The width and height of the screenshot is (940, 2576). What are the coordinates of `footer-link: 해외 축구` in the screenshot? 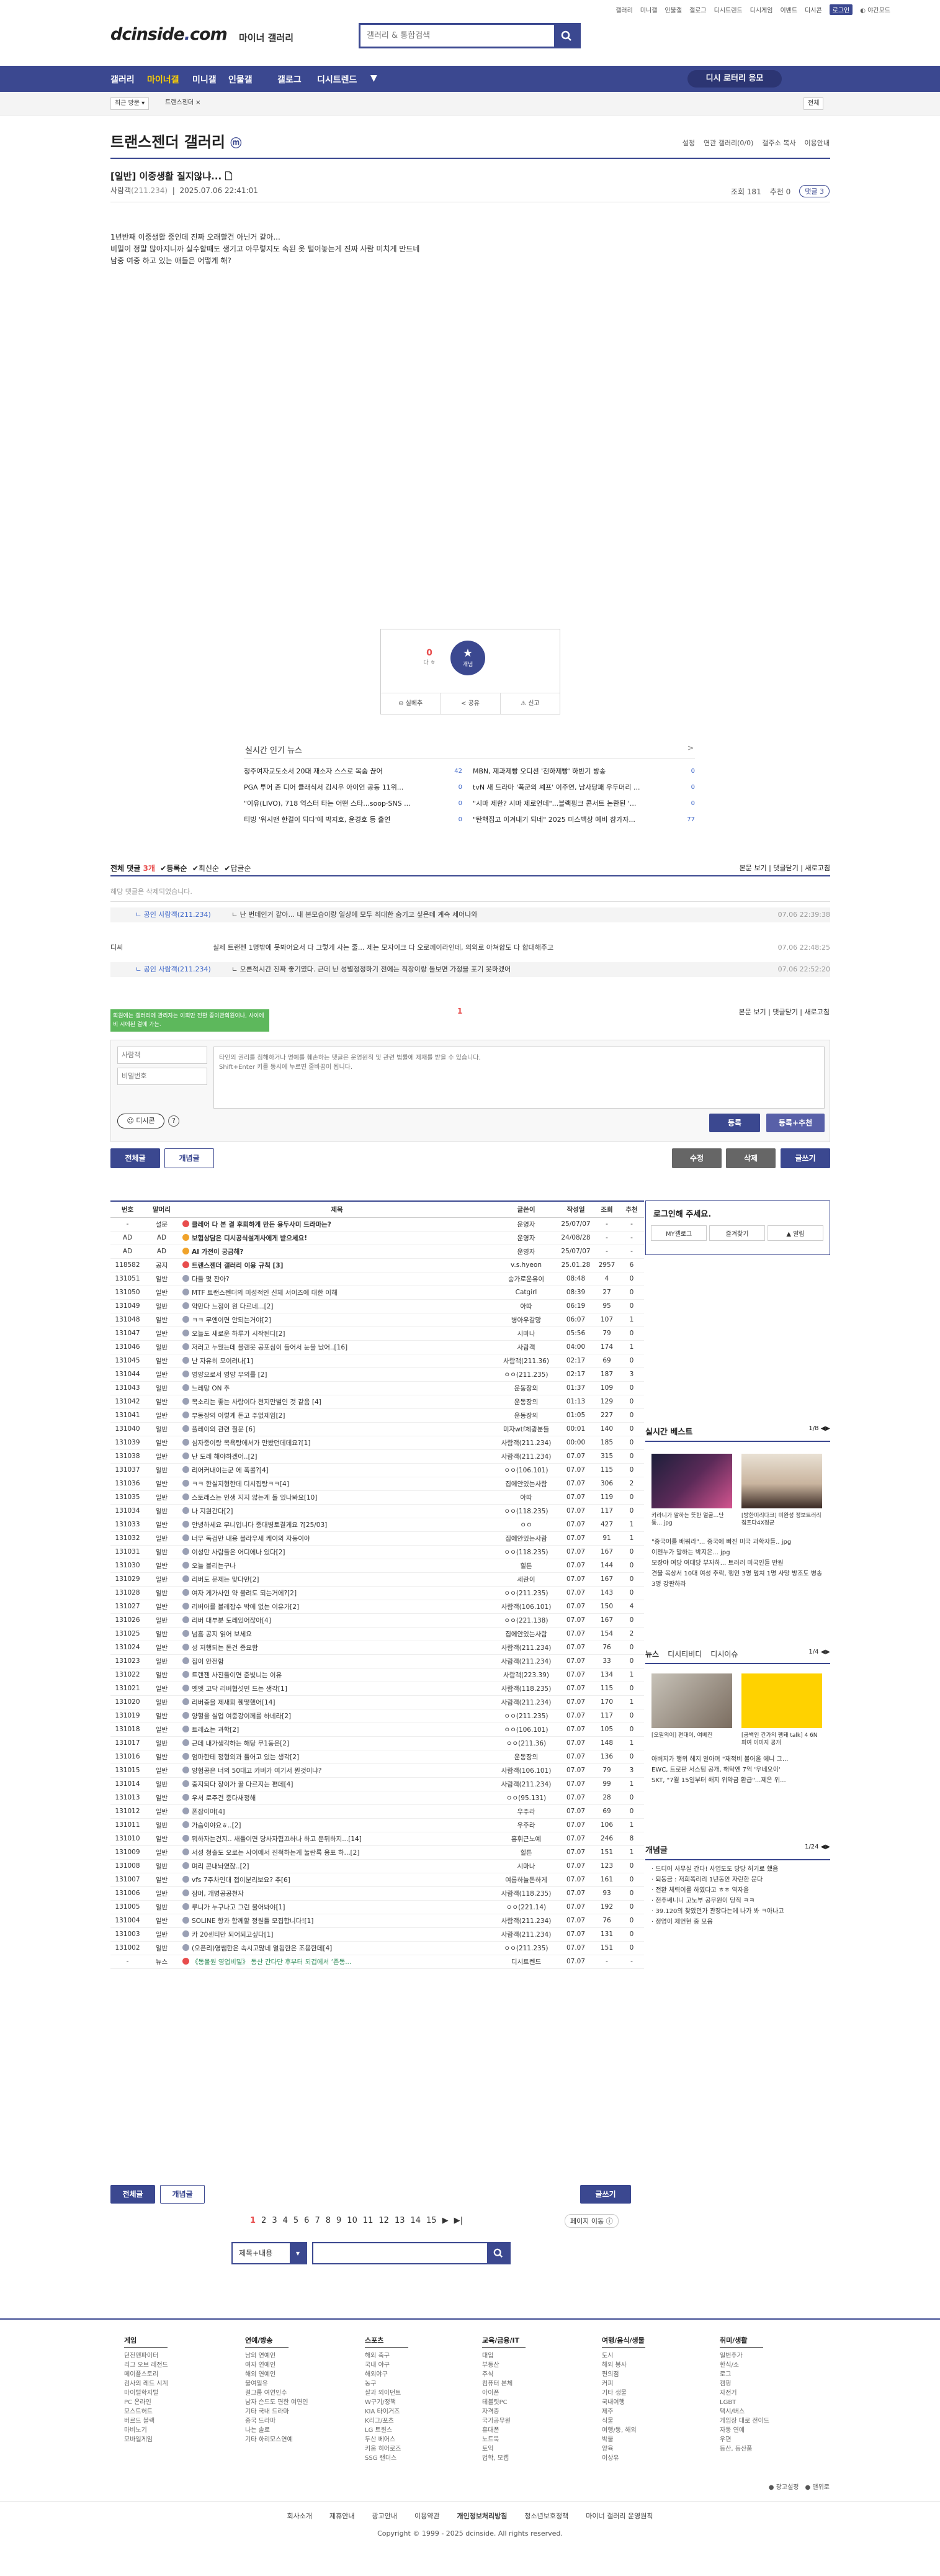 It's located at (386, 2356).